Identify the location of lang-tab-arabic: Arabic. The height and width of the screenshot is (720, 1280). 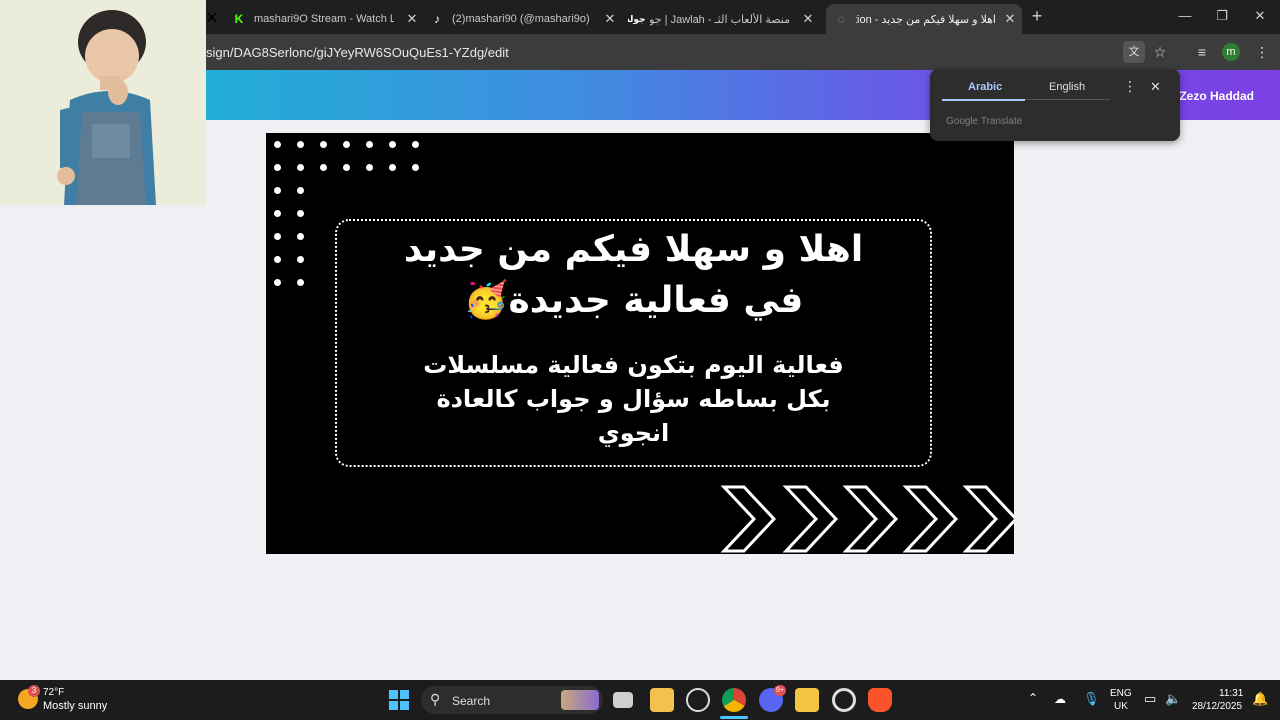
(985, 87).